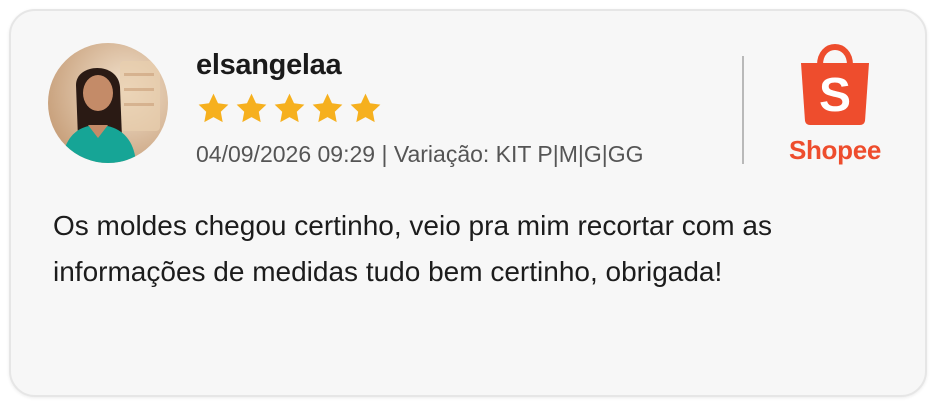 The width and height of the screenshot is (940, 419). I want to click on shopee-bag-letter: S, so click(835, 95).